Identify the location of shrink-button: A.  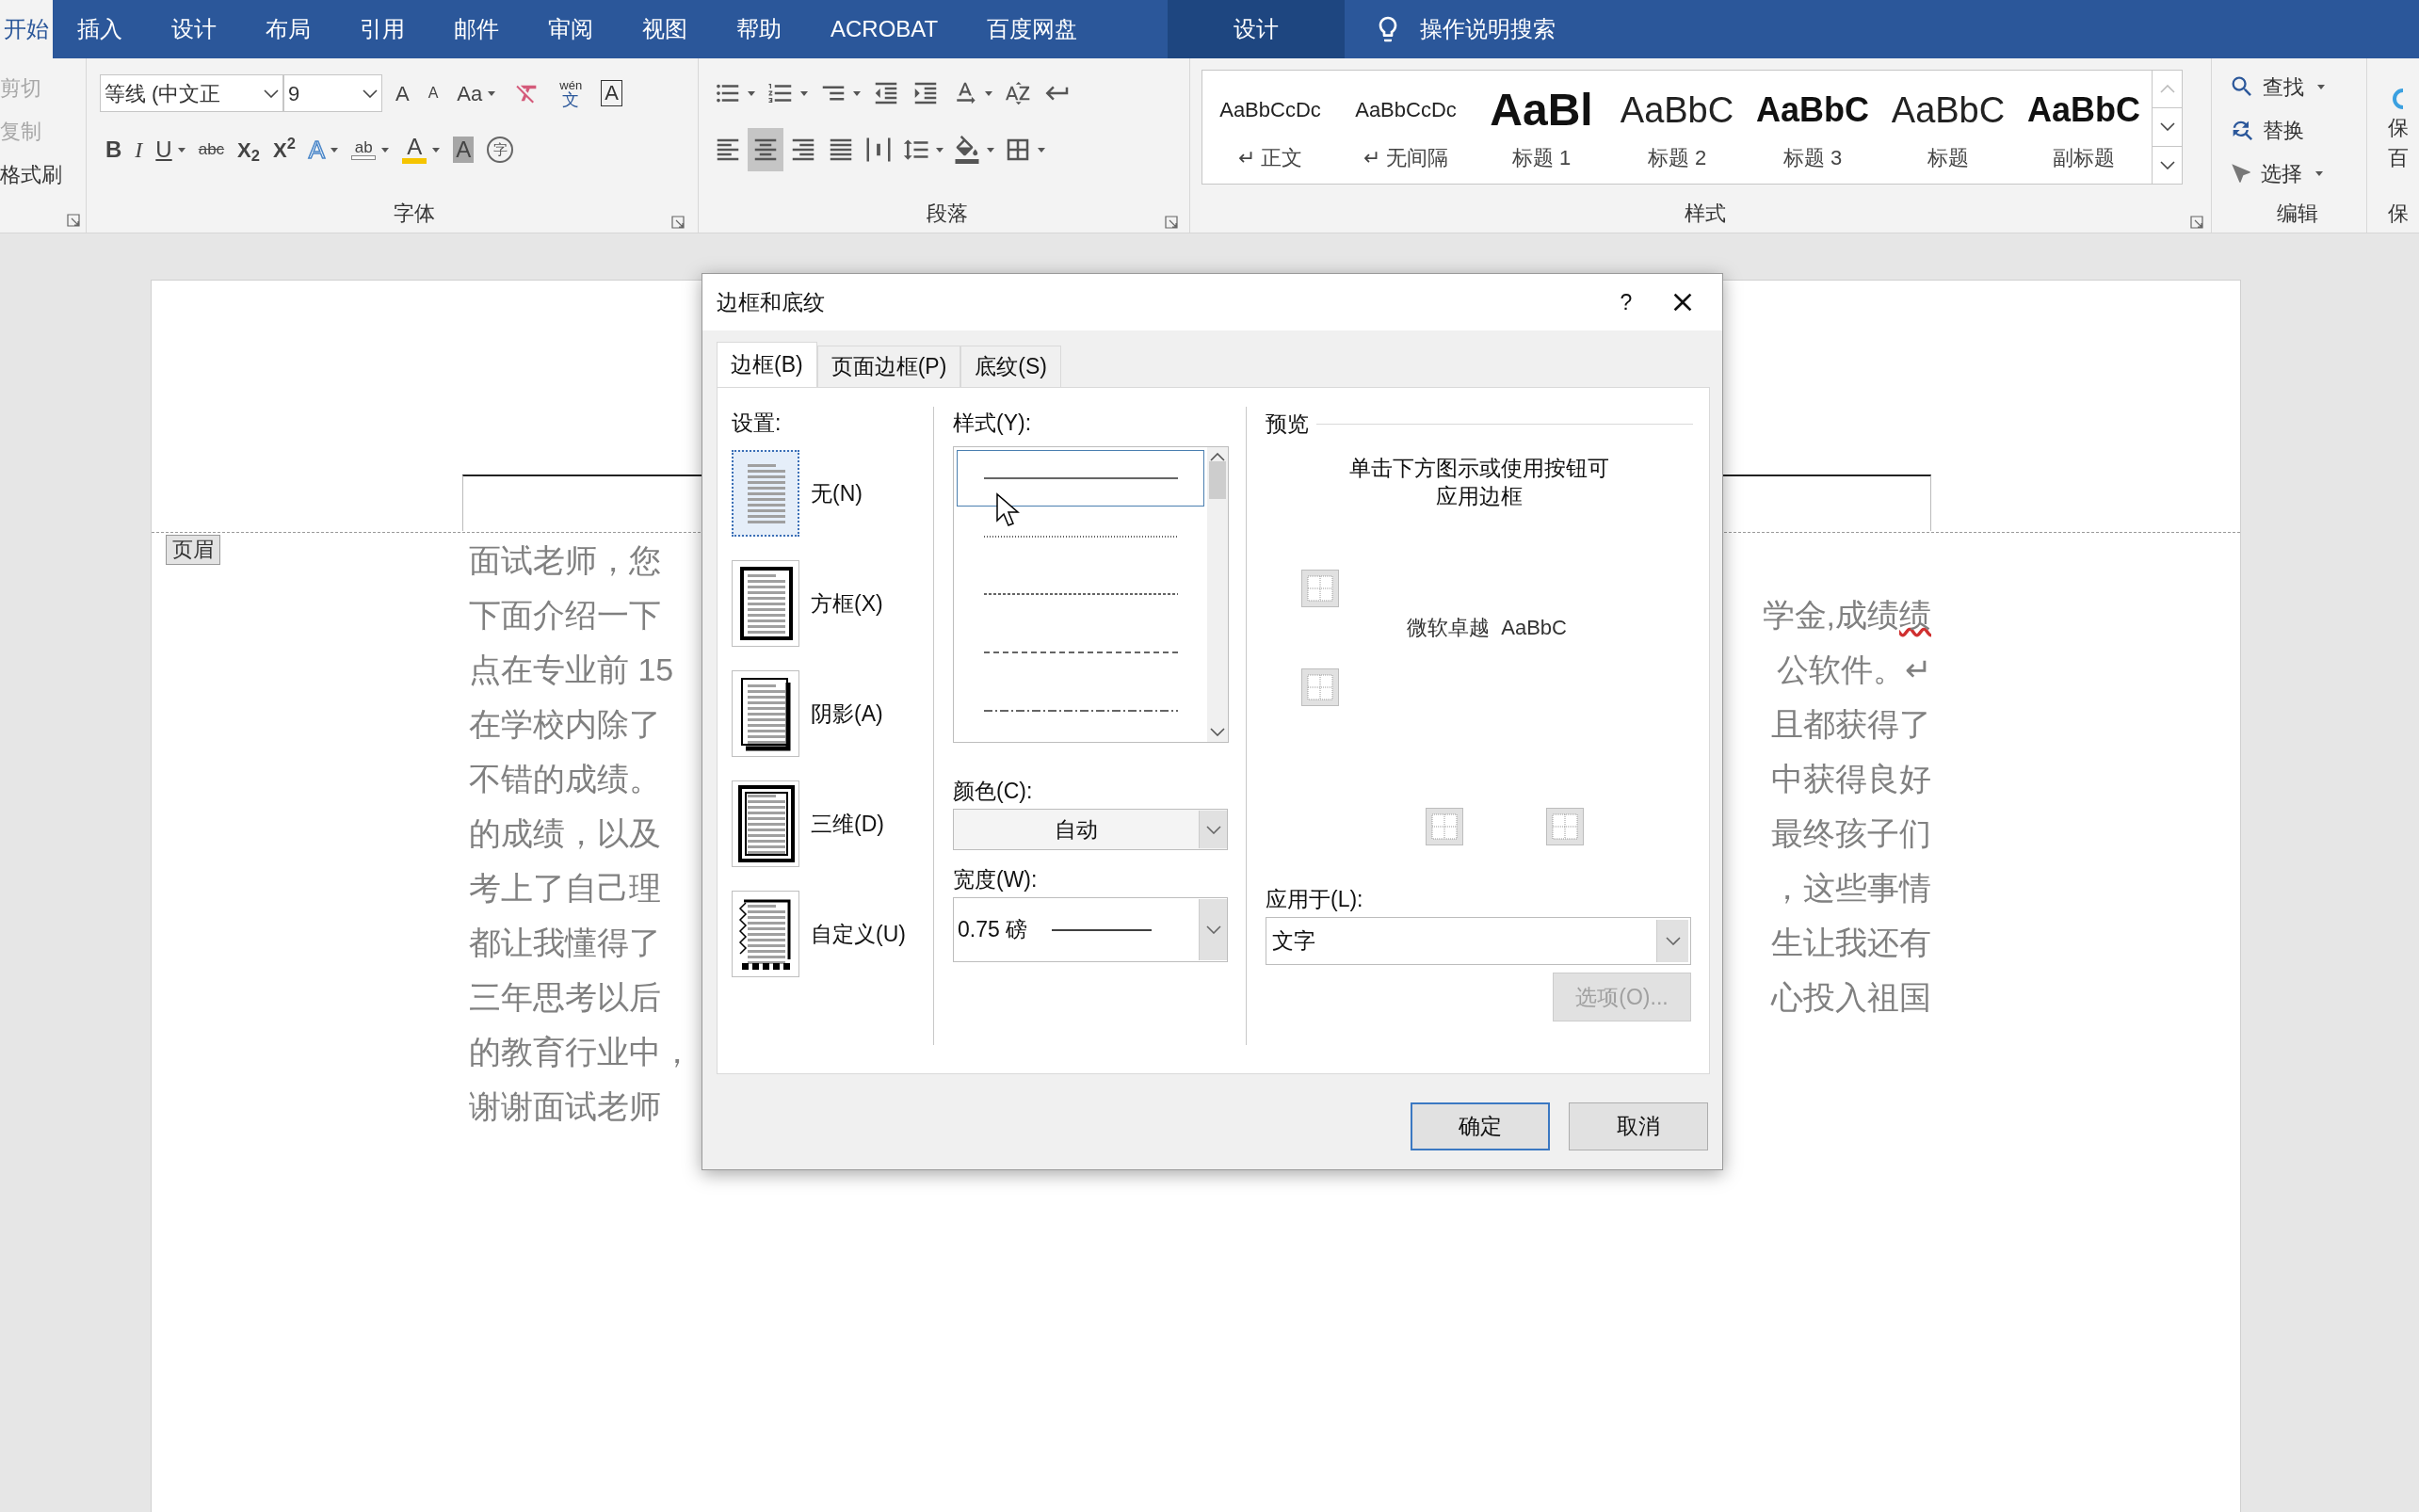
(433, 93).